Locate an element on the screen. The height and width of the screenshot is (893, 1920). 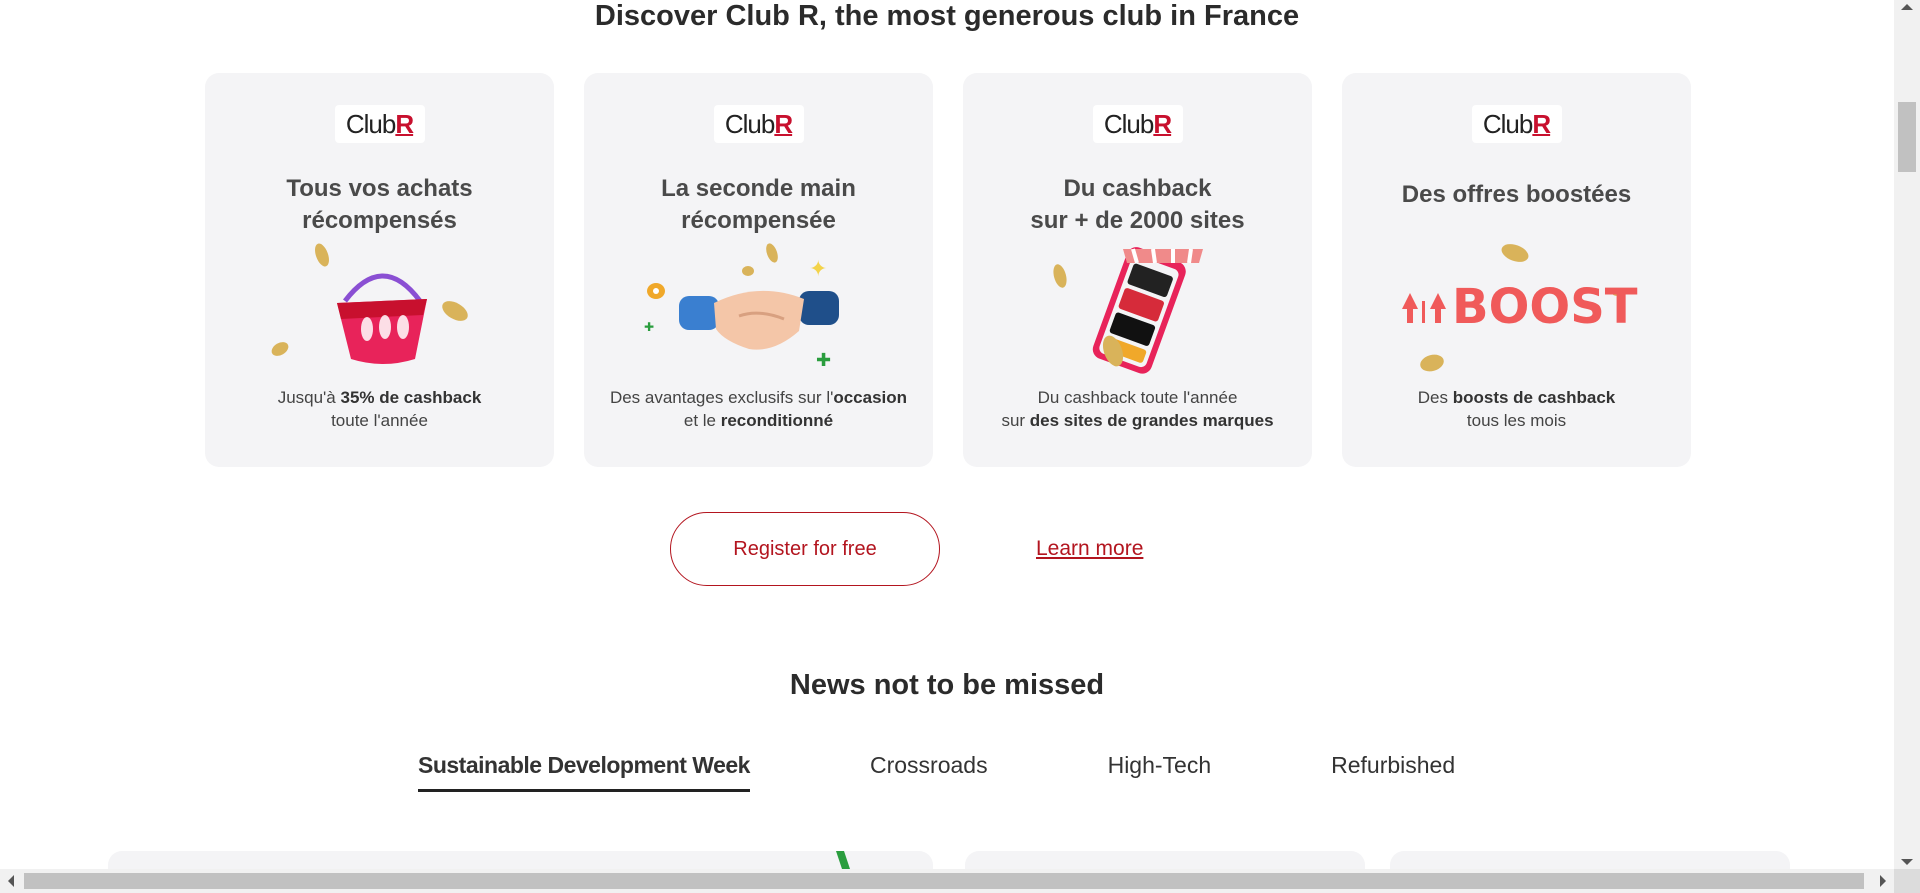
register-button: Register for free is located at coordinates (805, 549).